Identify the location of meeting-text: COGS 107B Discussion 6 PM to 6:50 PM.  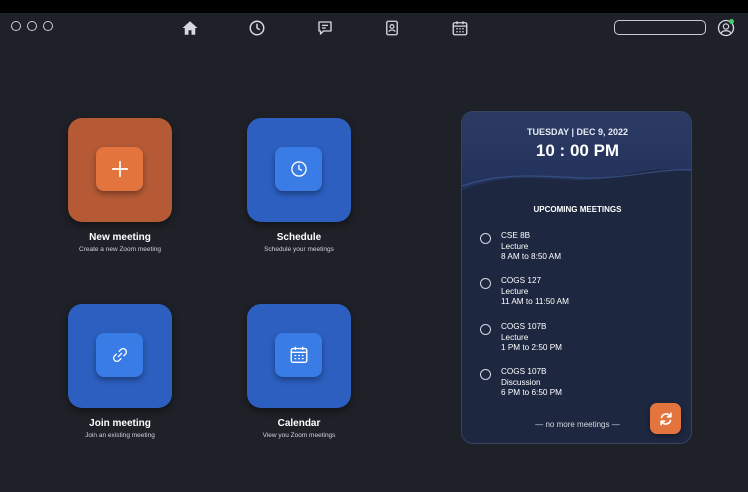
(531, 383).